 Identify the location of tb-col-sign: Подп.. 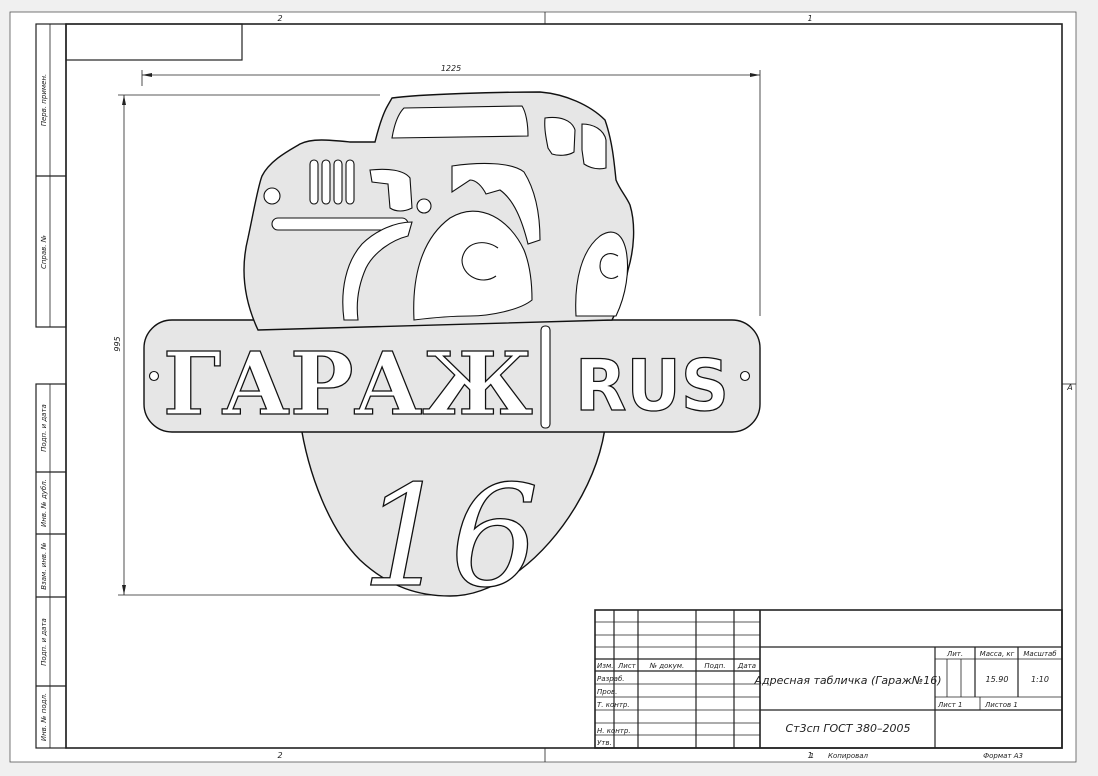
(714, 666).